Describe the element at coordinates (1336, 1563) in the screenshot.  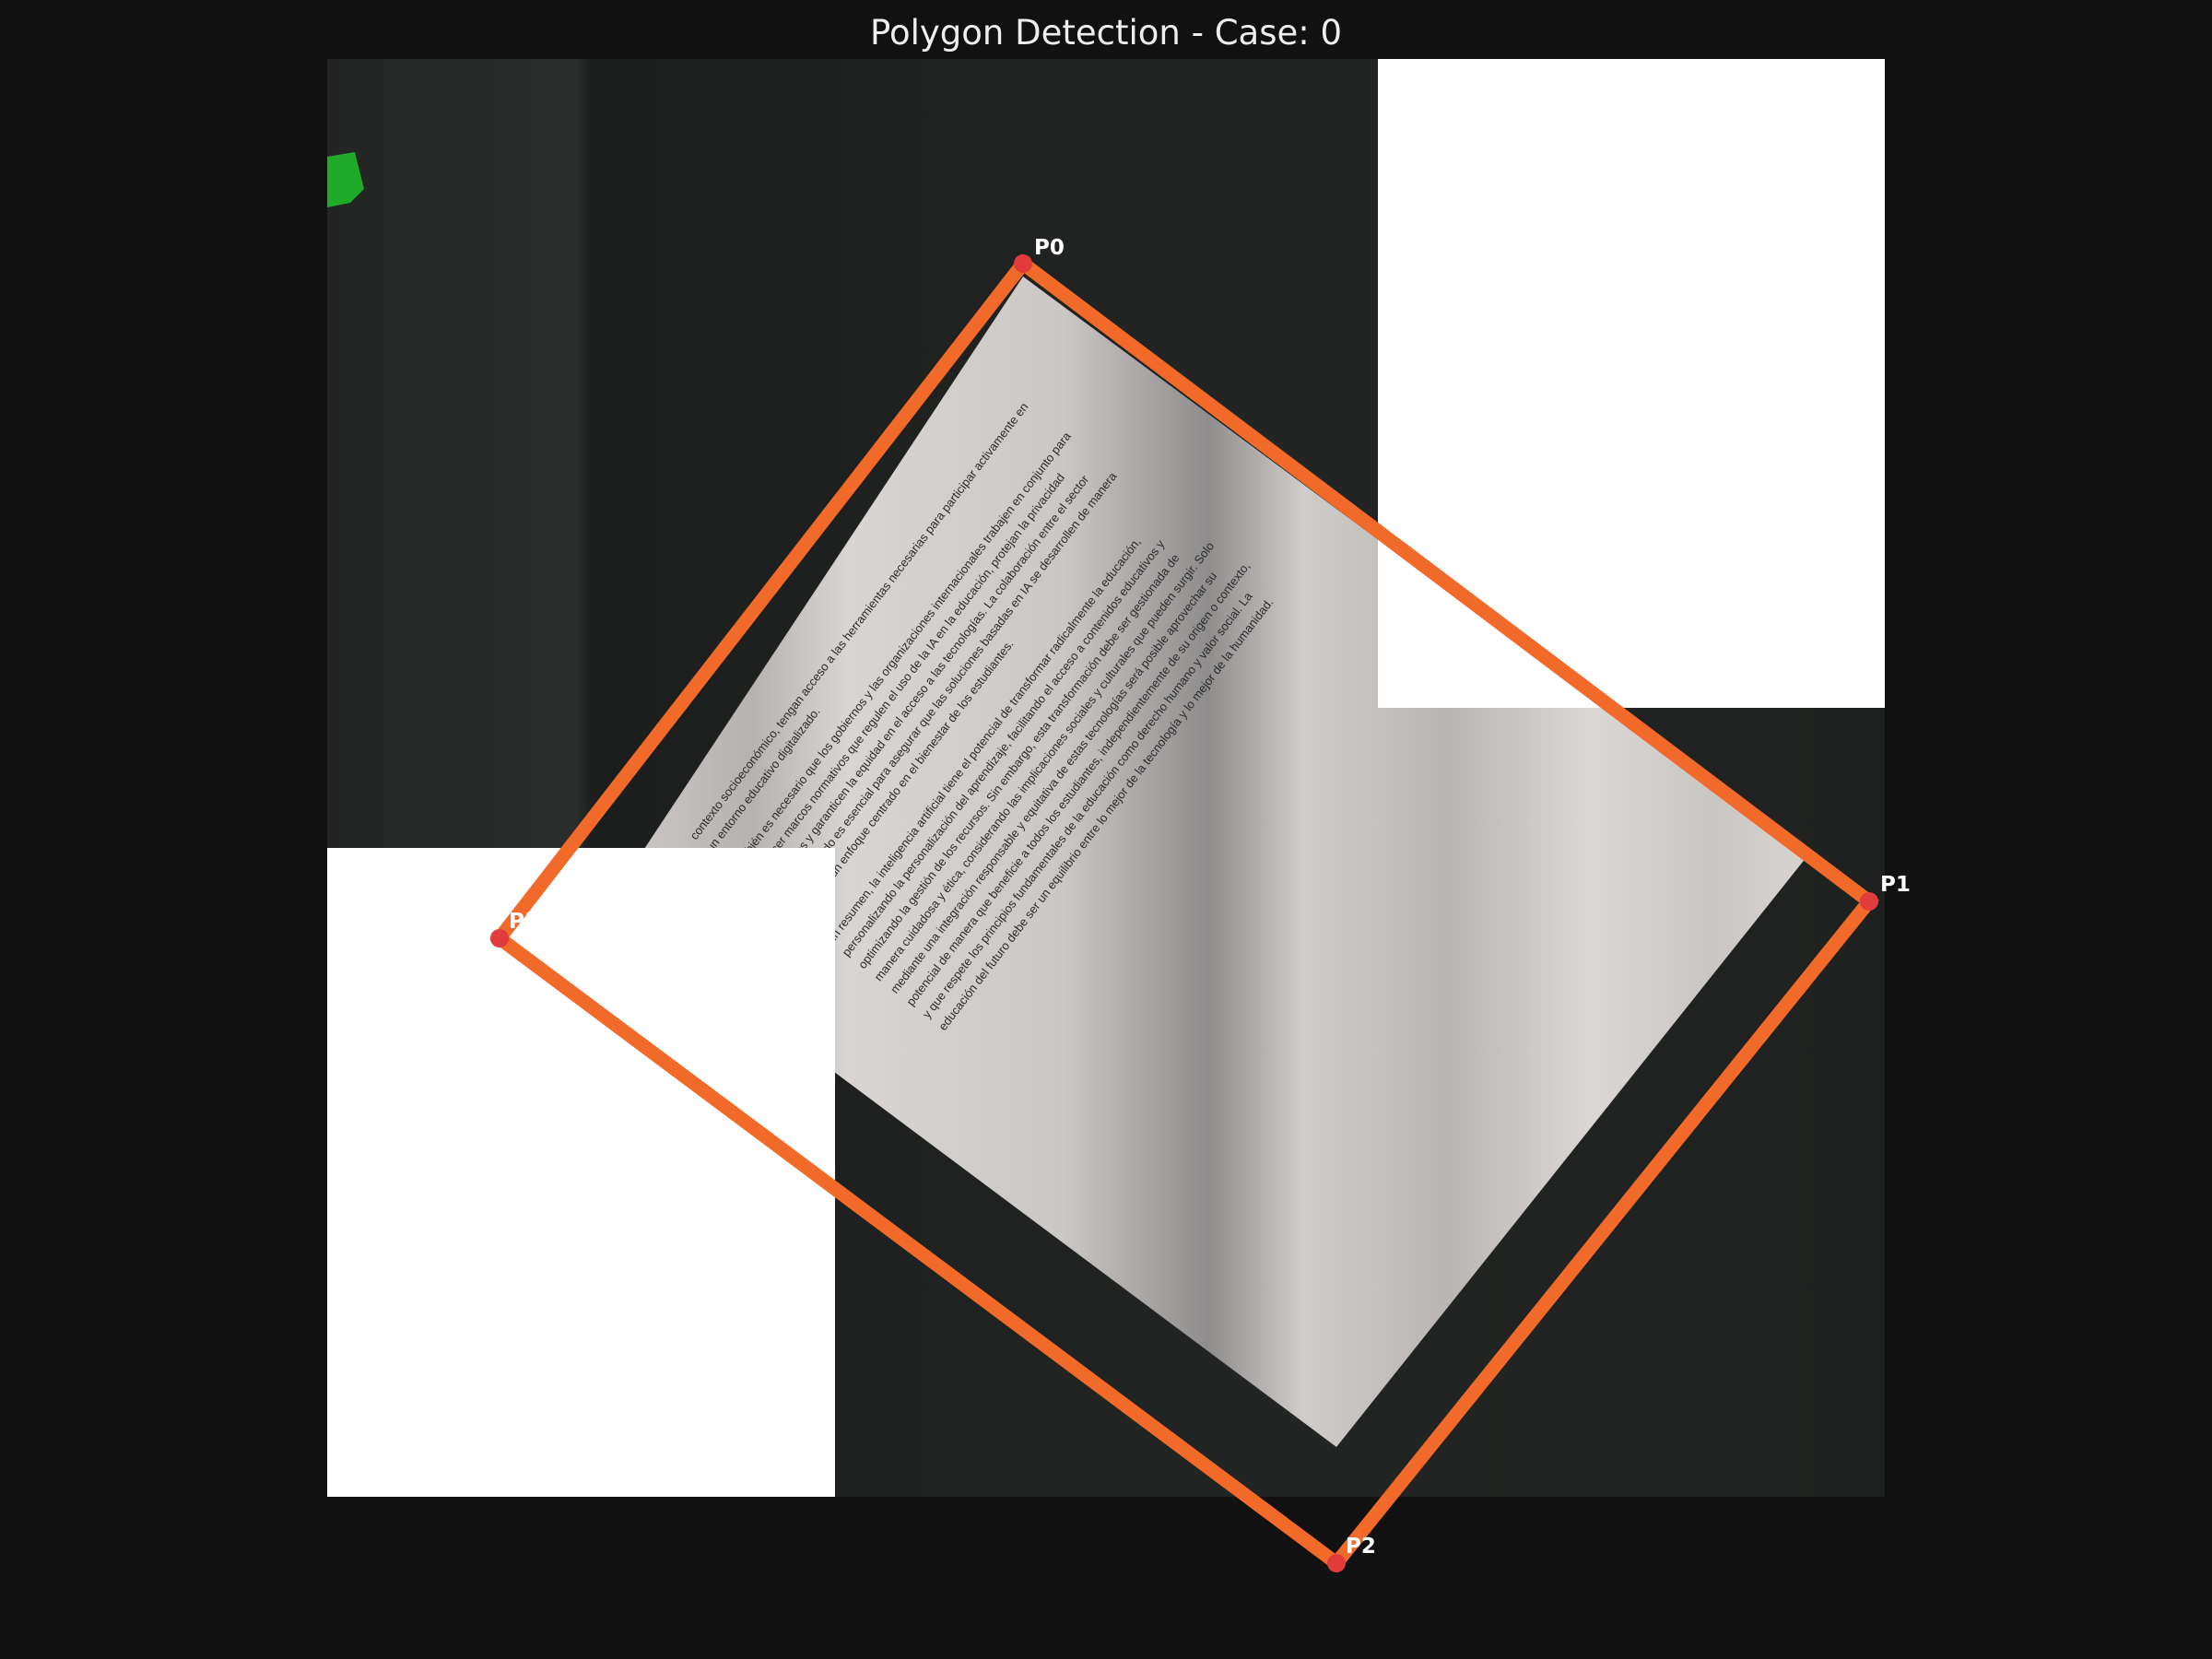
I see `vertex-p2` at that location.